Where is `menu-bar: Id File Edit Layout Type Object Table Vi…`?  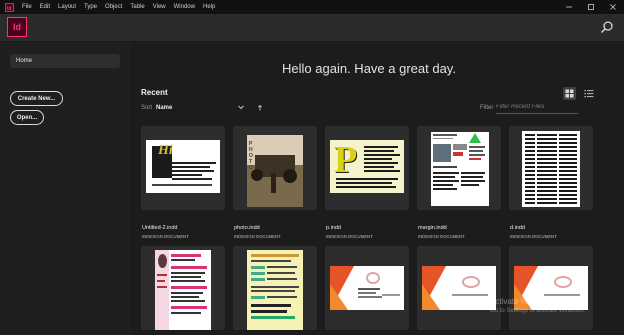
menu-bar: Id File Edit Layout Type Object Table Vi… is located at coordinates (312, 7).